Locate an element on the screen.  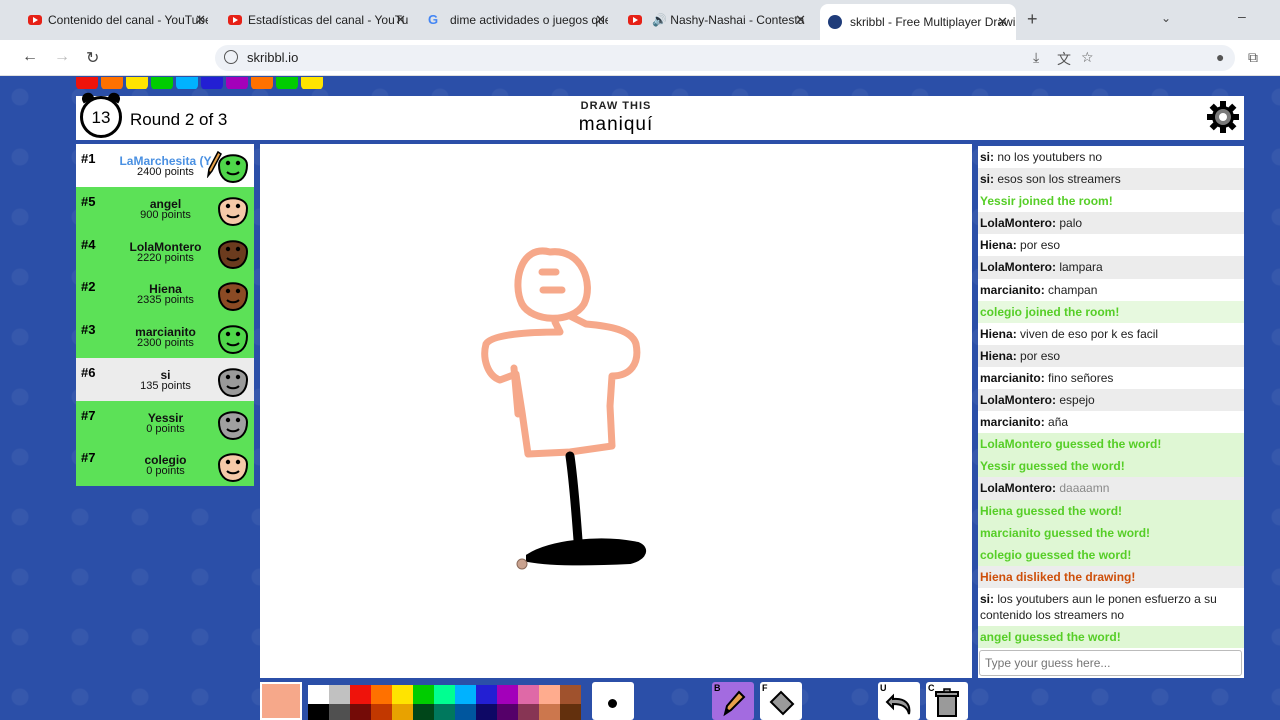
player-row: #3 marcianito 2300 points is located at coordinates (165, 336).